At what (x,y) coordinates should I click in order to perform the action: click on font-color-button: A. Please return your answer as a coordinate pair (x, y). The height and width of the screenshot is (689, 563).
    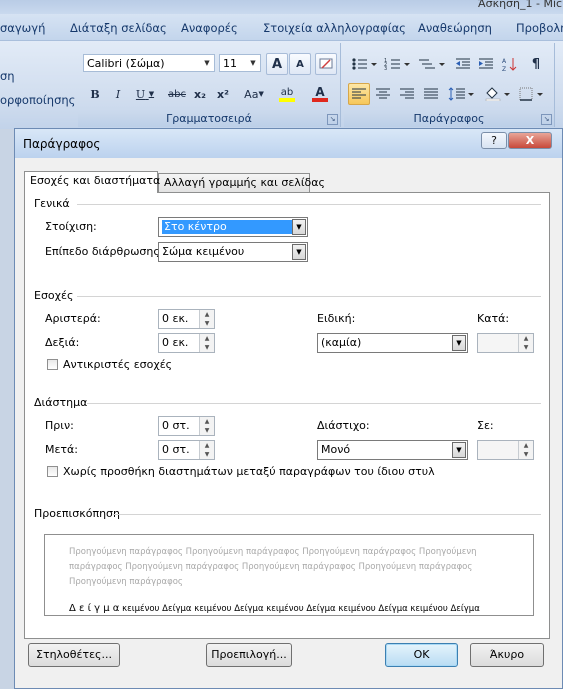
    Looking at the image, I should click on (320, 94).